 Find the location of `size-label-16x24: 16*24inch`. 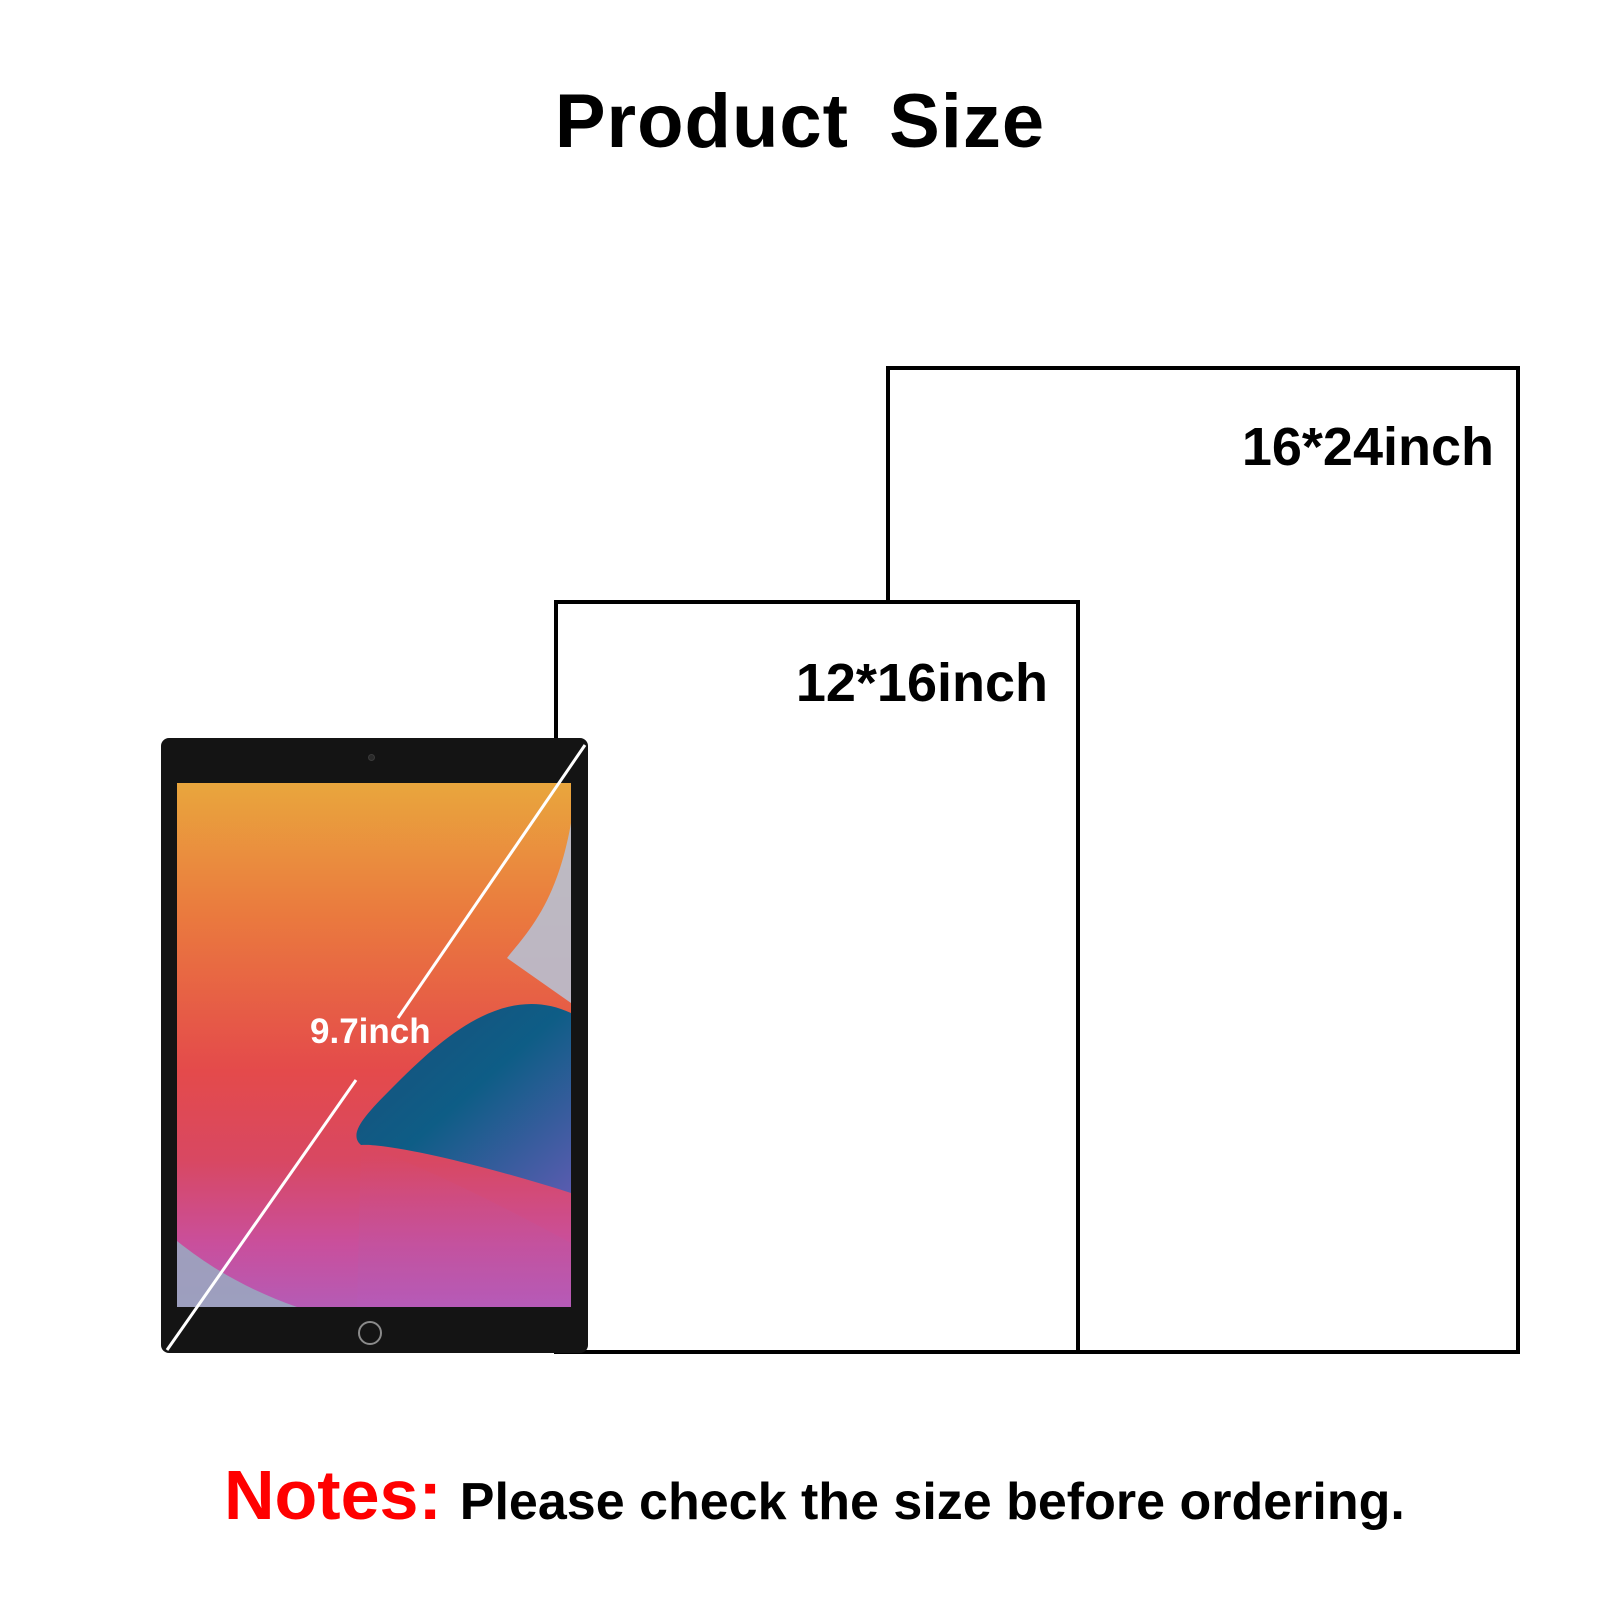

size-label-16x24: 16*24inch is located at coordinates (1367, 447).